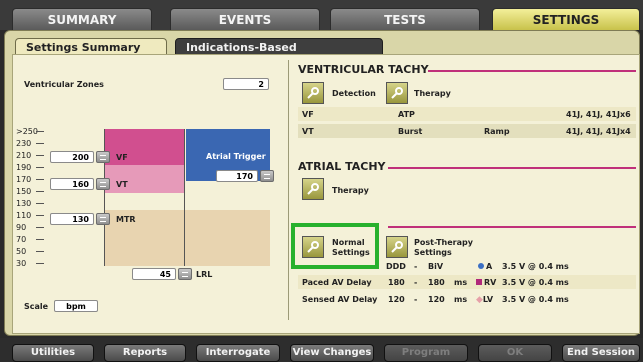 This screenshot has height=362, width=643. I want to click on y-tick: 130, so click(30, 203).